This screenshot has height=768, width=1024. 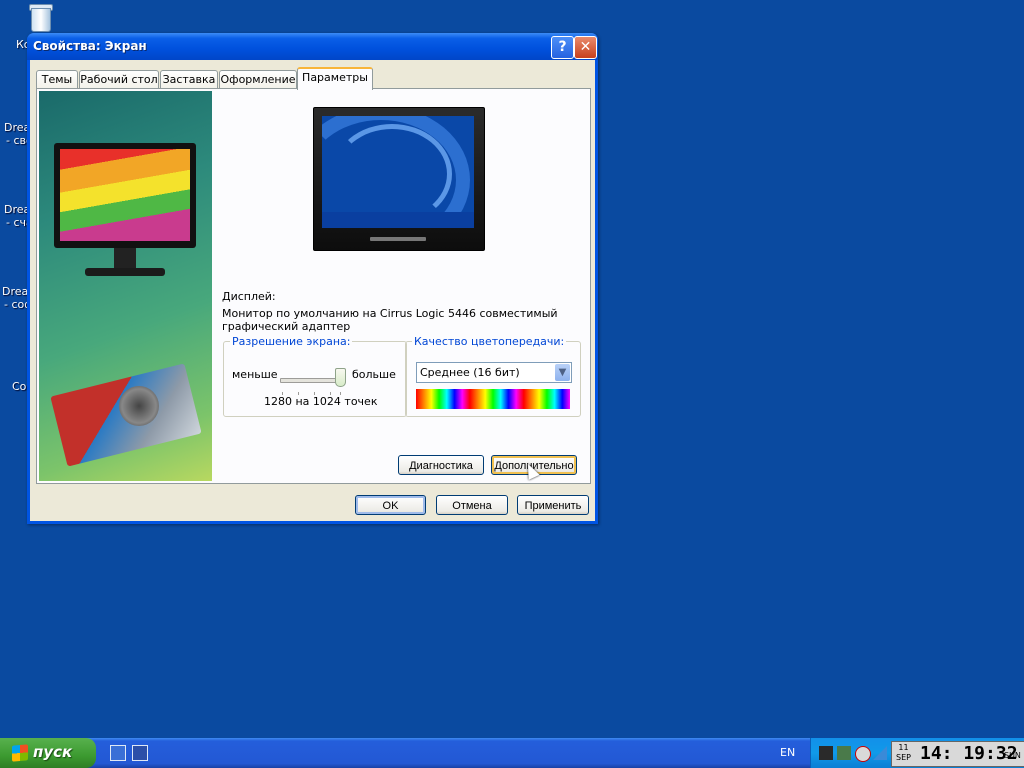 I want to click on help-button: ?, so click(x=562, y=47).